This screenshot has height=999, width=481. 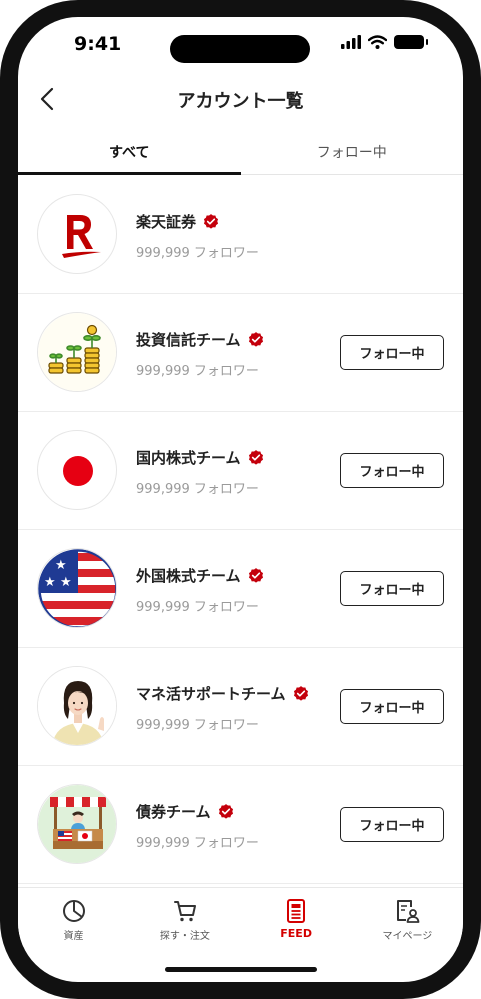 I want to click on battery-icon, so click(x=411, y=42).